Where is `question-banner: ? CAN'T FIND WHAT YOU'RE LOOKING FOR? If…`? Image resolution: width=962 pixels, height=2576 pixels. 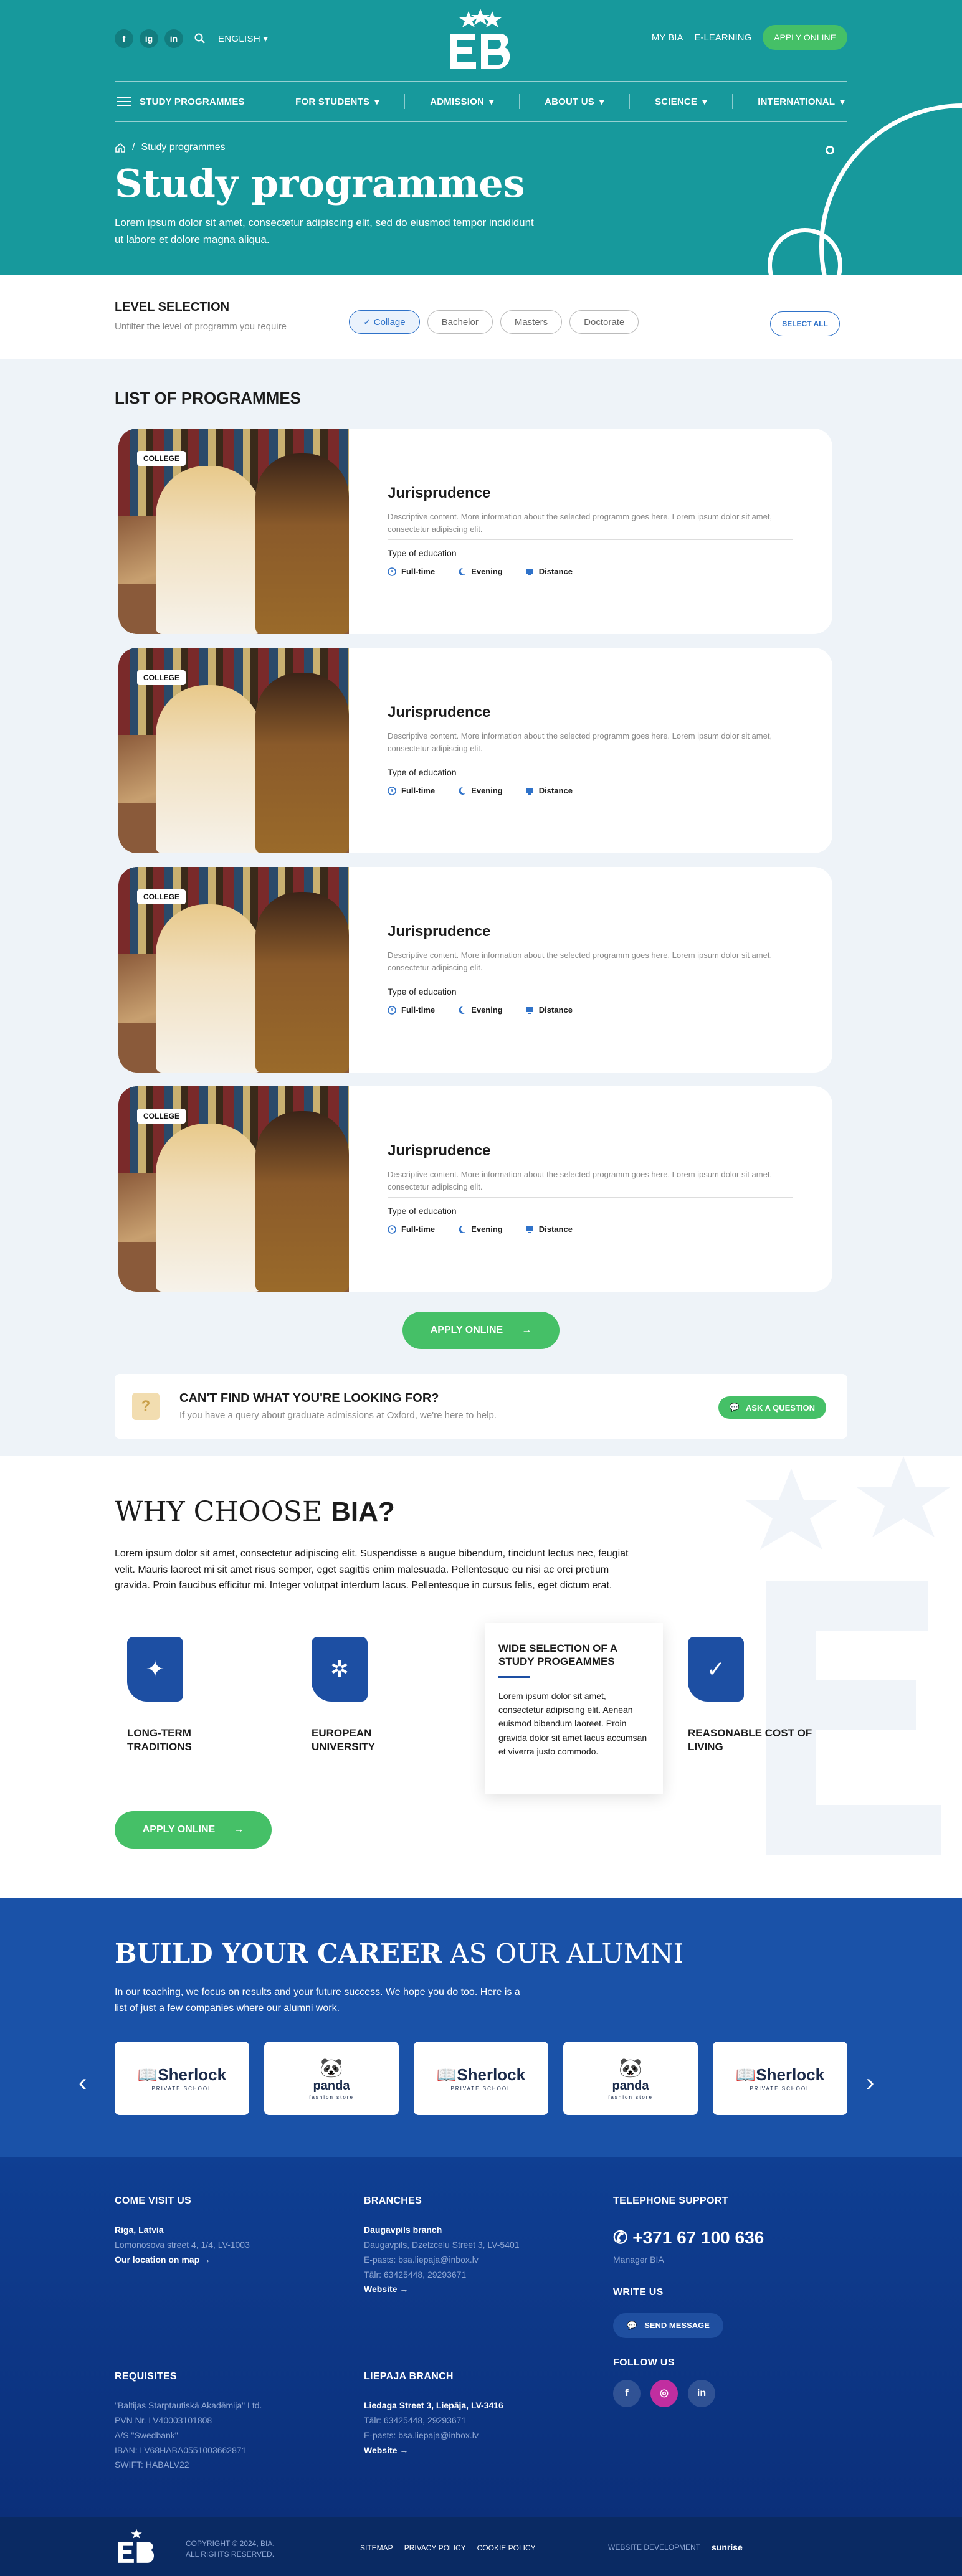 question-banner: ? CAN'T FIND WHAT YOU'RE LOOKING FOR? If… is located at coordinates (481, 1406).